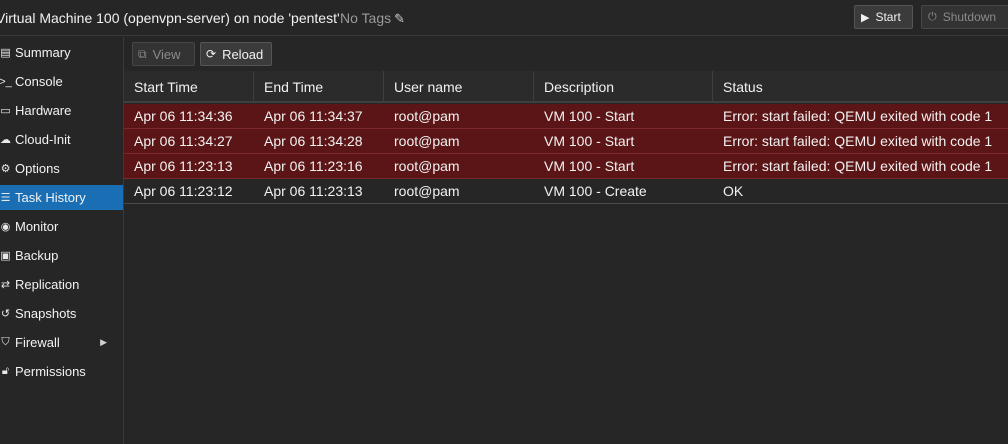 This screenshot has width=1008, height=444. I want to click on reload-button-label: Reload, so click(243, 54).